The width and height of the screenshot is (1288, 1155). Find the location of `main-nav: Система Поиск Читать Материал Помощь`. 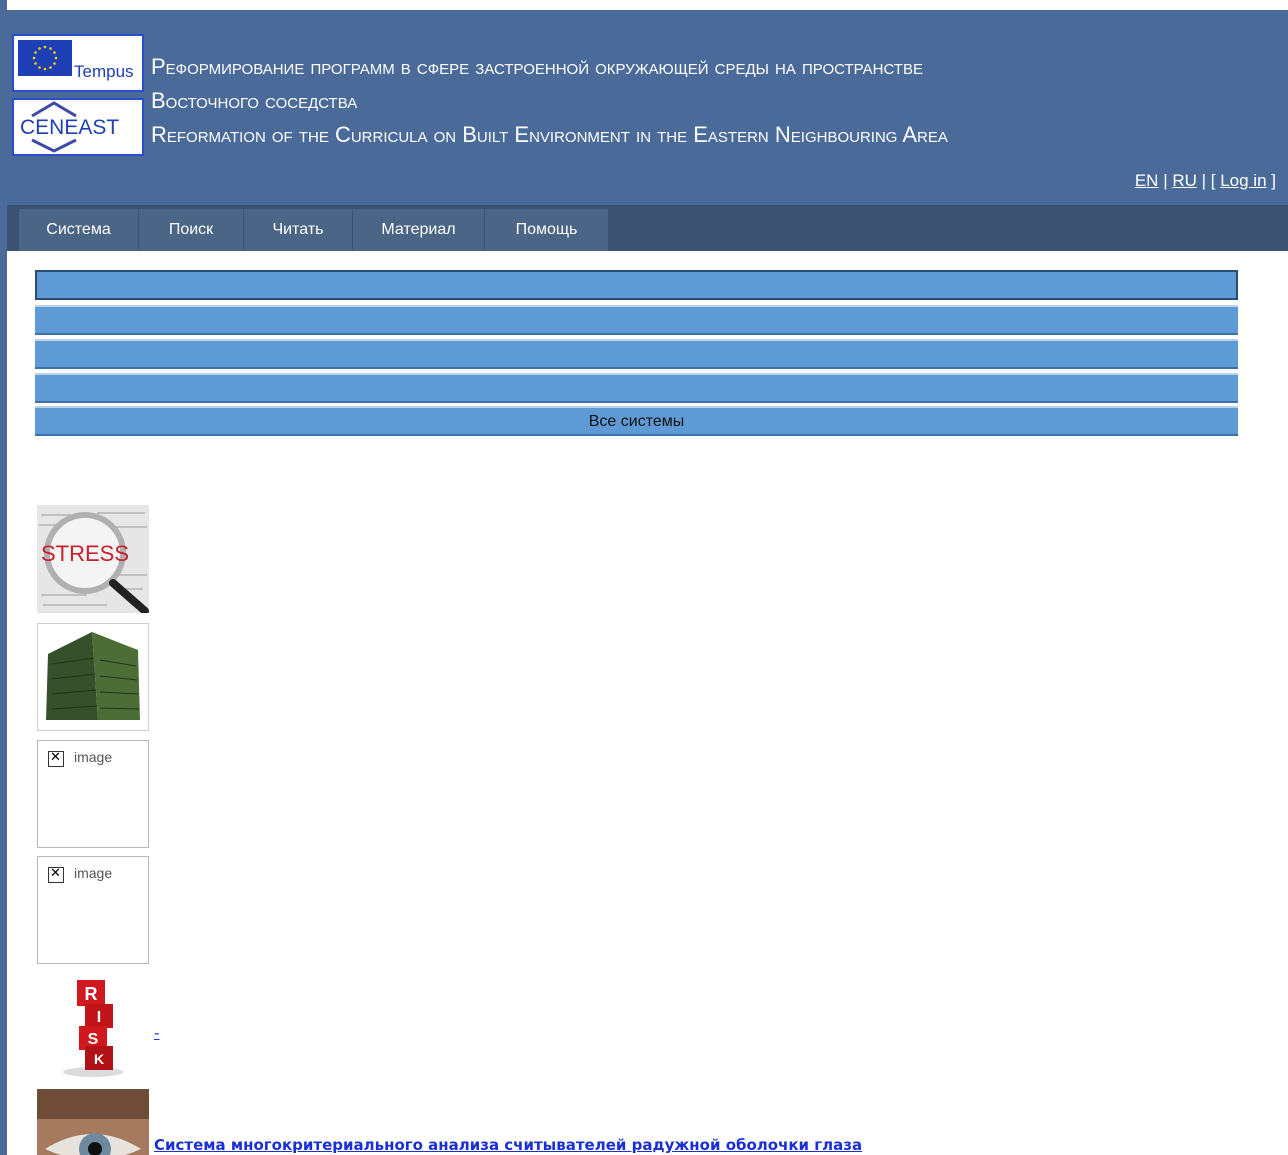

main-nav: Система Поиск Читать Материал Помощь is located at coordinates (647, 228).